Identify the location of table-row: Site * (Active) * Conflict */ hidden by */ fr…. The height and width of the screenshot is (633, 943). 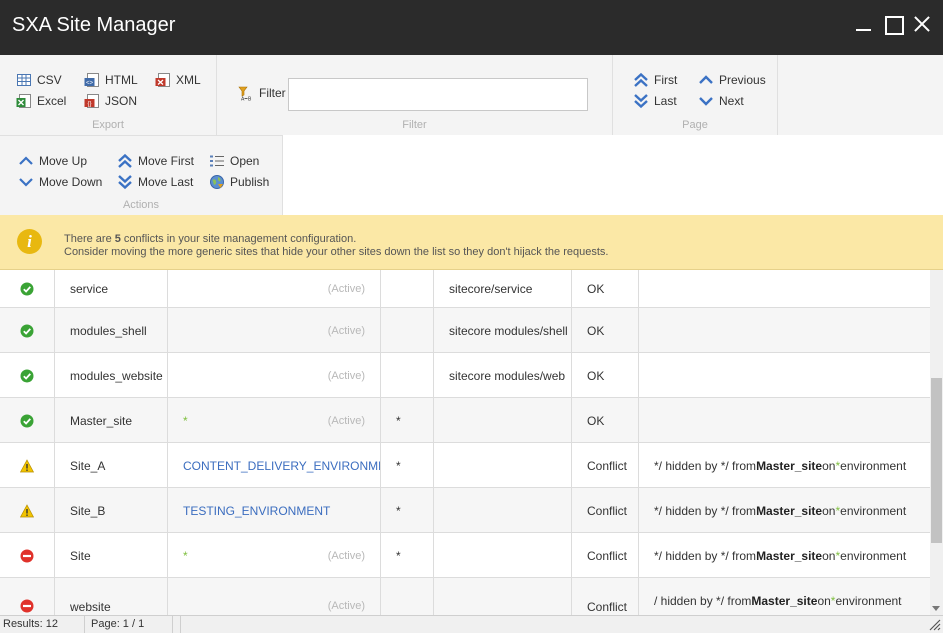
(465, 555).